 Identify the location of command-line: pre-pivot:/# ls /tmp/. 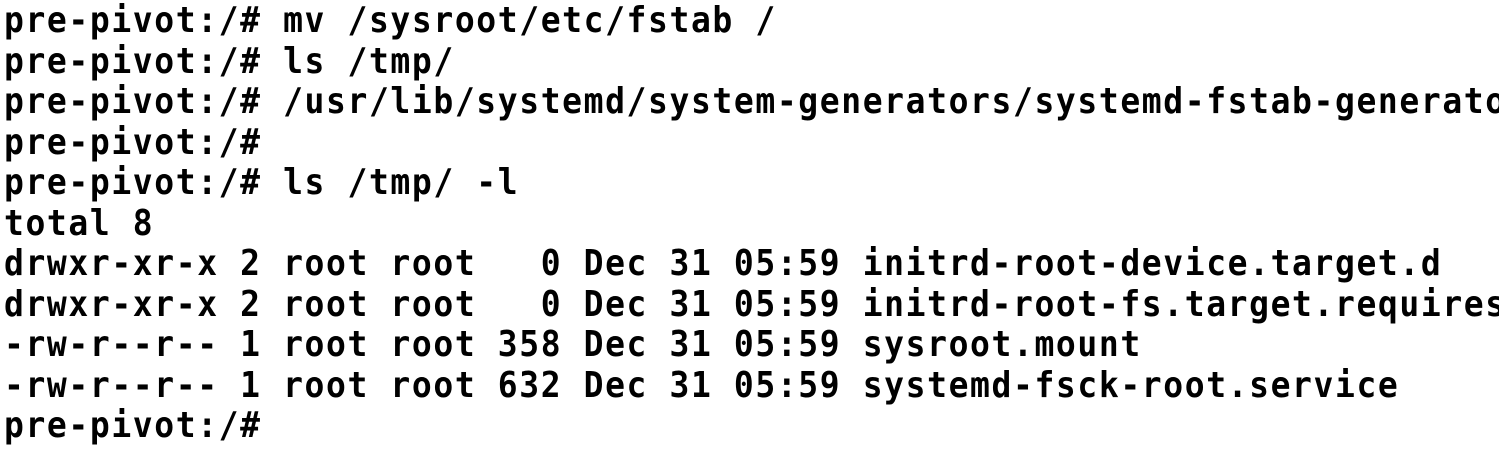
(229, 59).